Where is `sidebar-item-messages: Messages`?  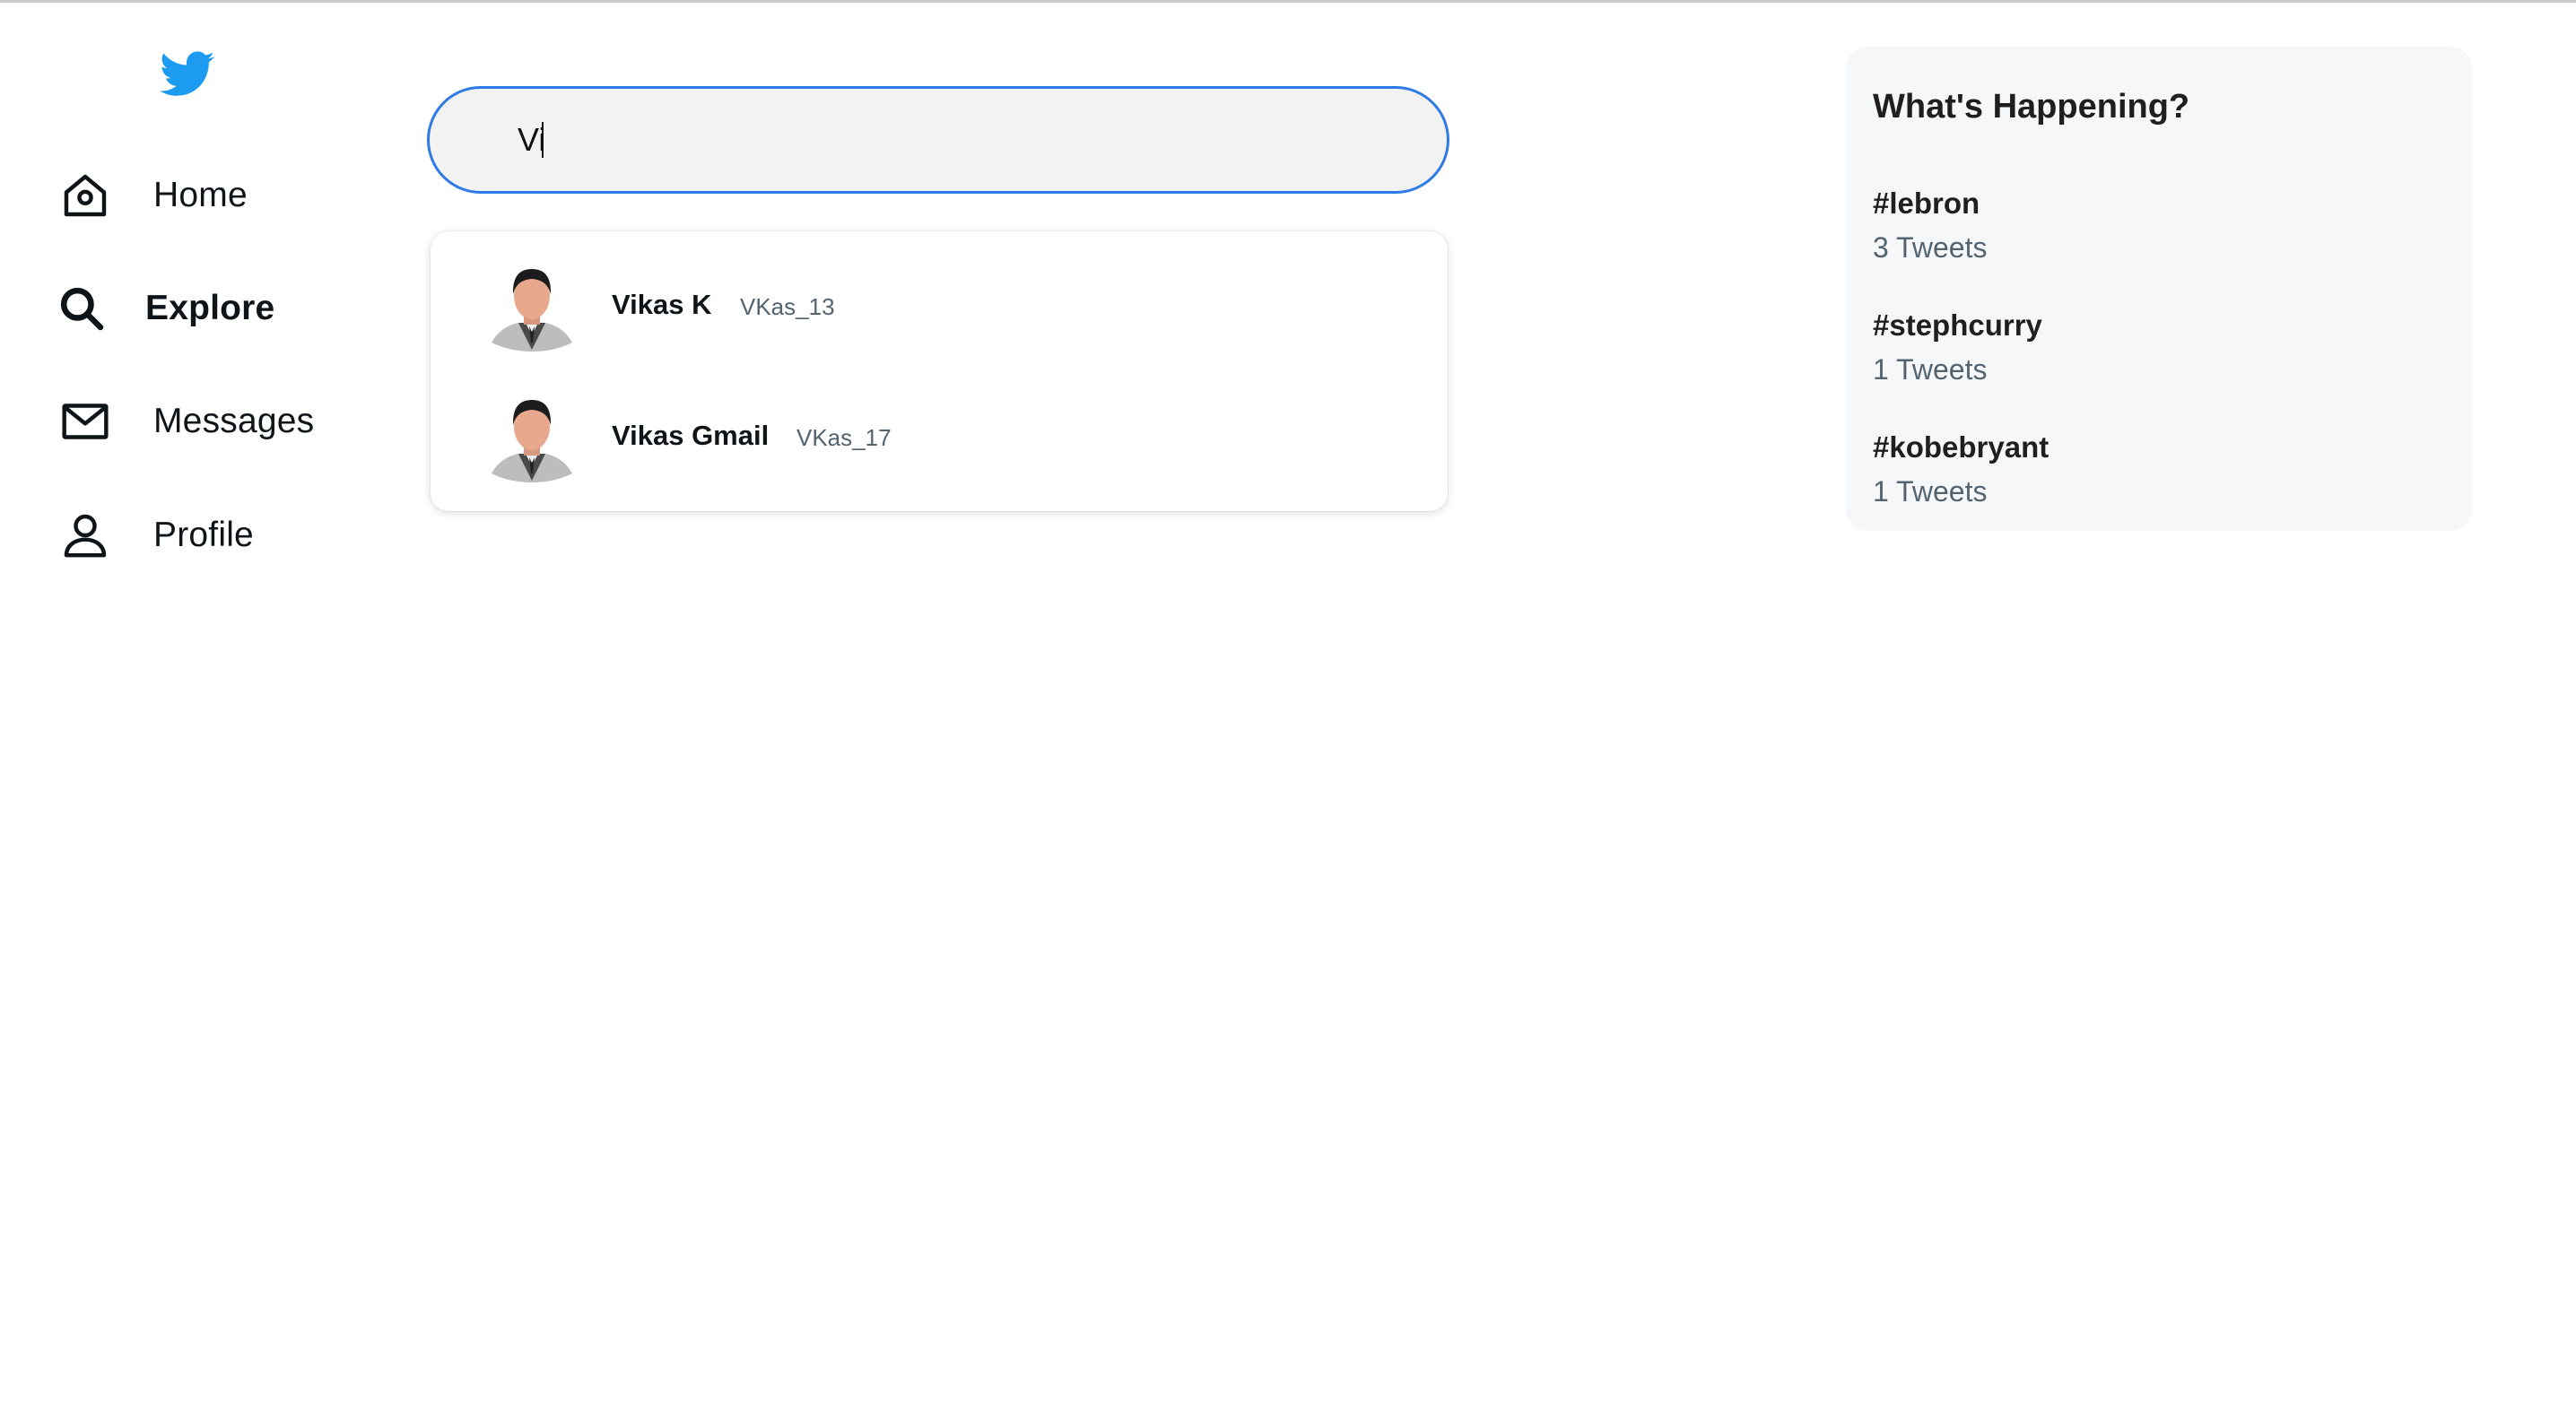
sidebar-item-messages: Messages is located at coordinates (218, 421).